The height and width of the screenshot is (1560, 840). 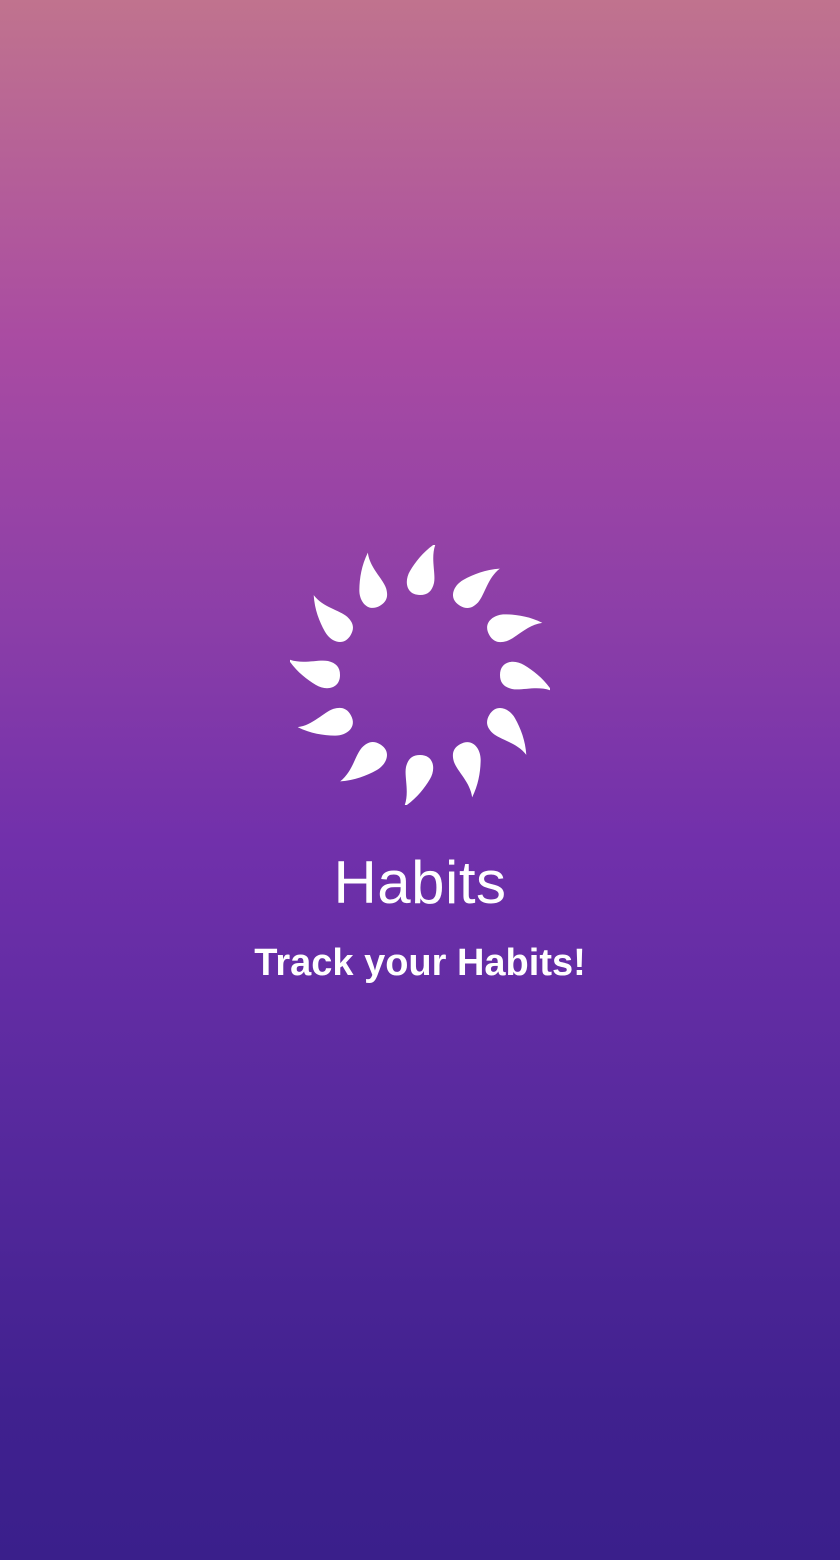 I want to click on app-title: Habits, so click(x=420, y=882).